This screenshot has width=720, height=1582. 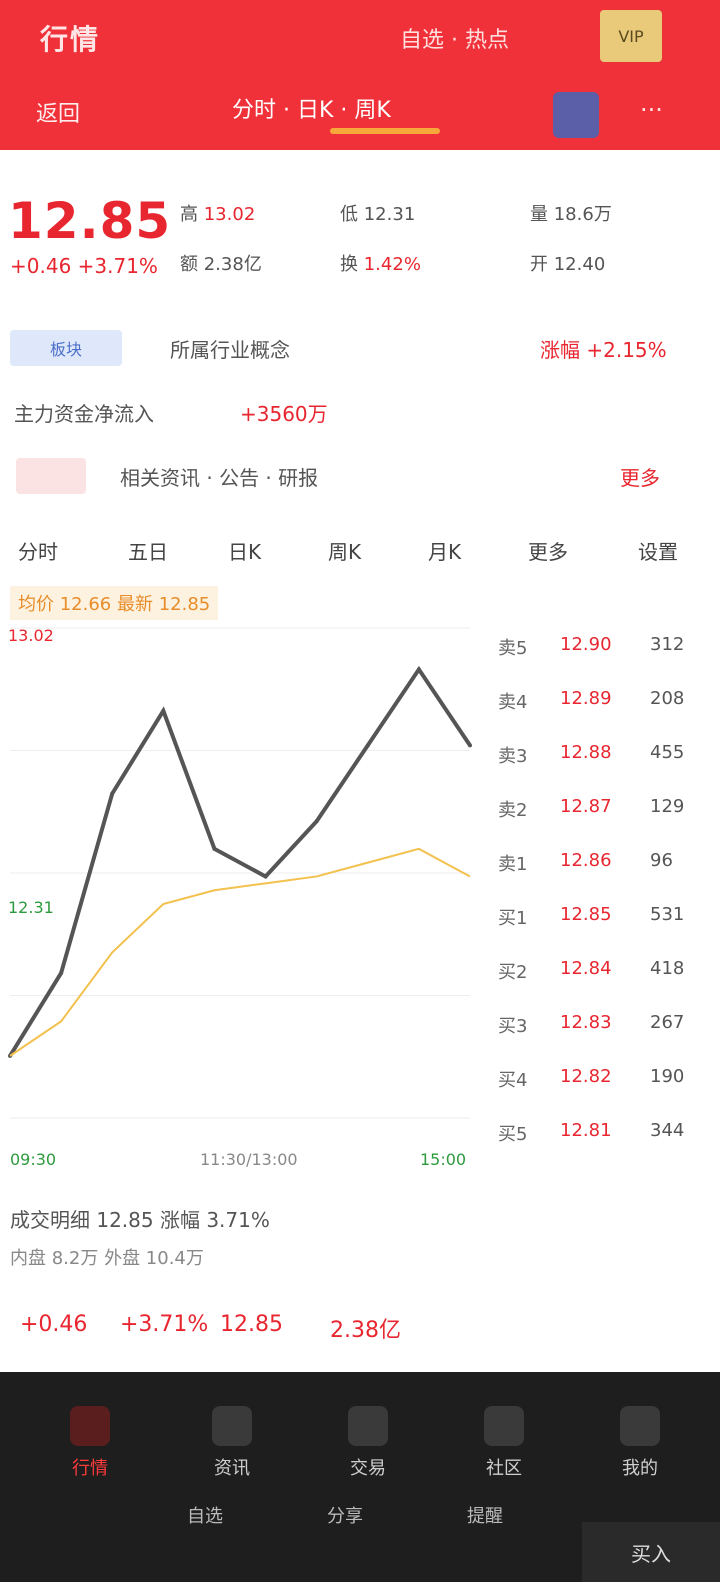 I want to click on tab-weekly: 周K, so click(x=344, y=550).